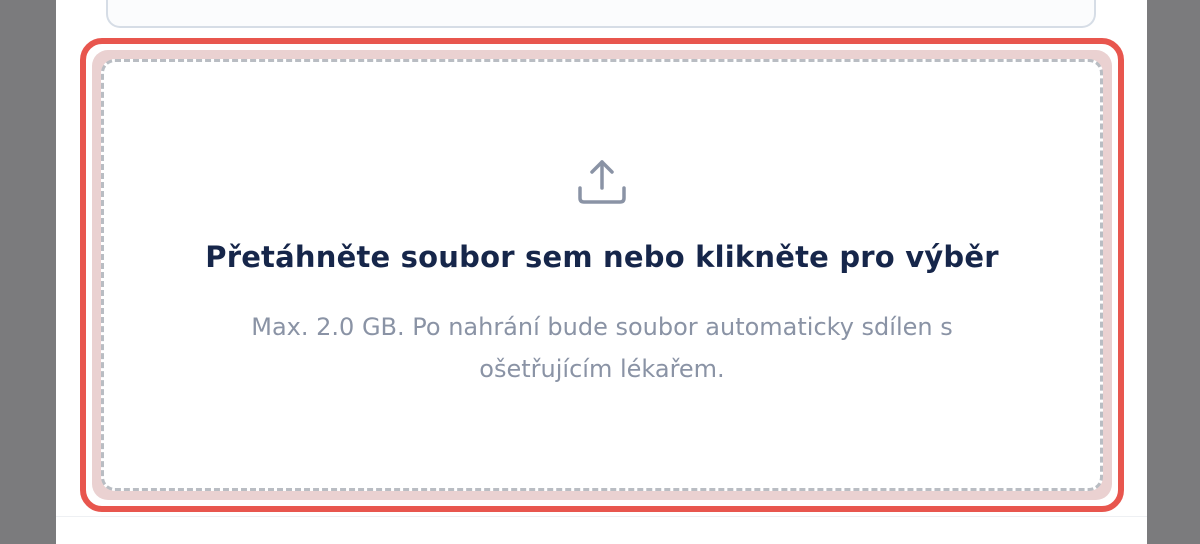 Image resolution: width=1200 pixels, height=544 pixels. Describe the element at coordinates (602, 369) in the screenshot. I see `dropzone-hint-line-2: ošetřujícím lékařem.` at that location.